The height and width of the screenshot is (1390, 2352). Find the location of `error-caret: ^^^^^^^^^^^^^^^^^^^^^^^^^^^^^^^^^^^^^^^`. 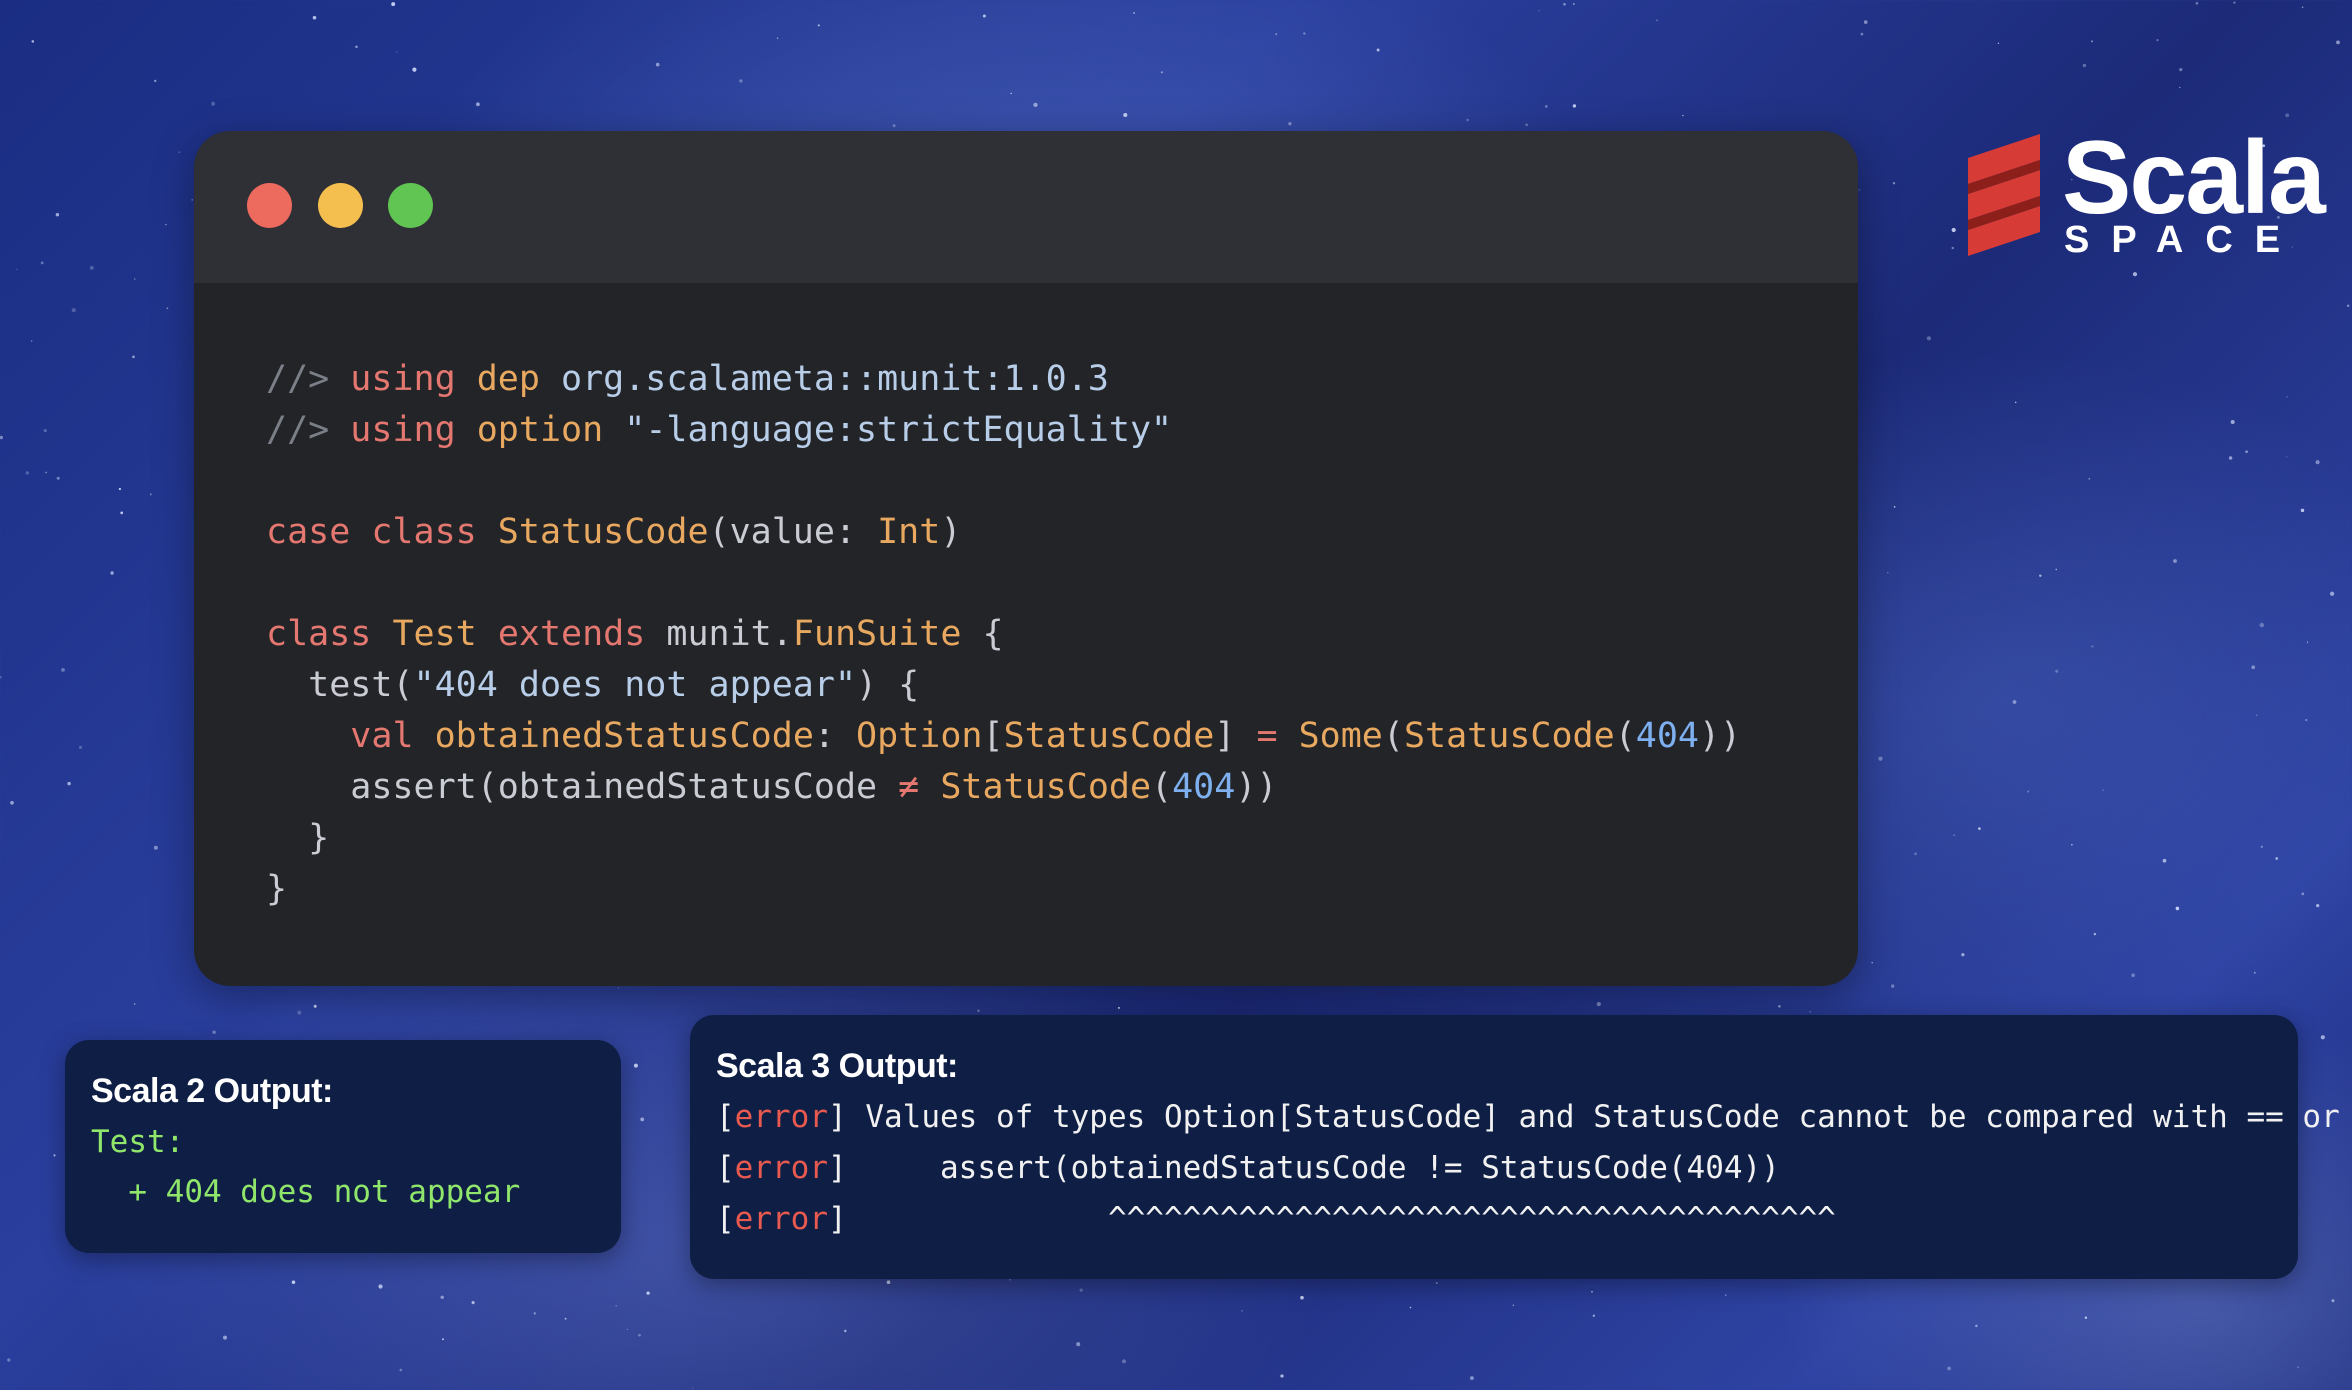

error-caret: ^^^^^^^^^^^^^^^^^^^^^^^^^^^^^^^^^^^^^^^ is located at coordinates (1341, 1219).